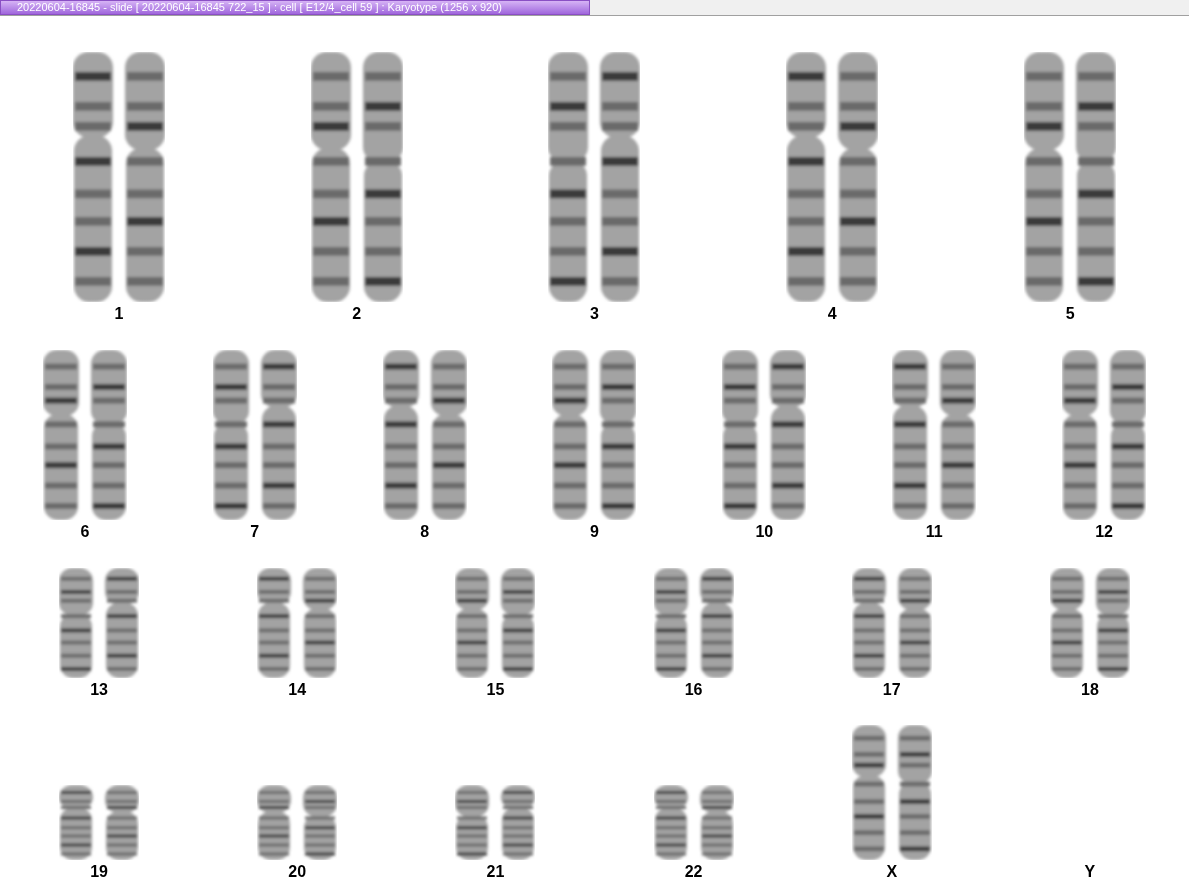  I want to click on chromosome-number: 18, so click(1090, 690).